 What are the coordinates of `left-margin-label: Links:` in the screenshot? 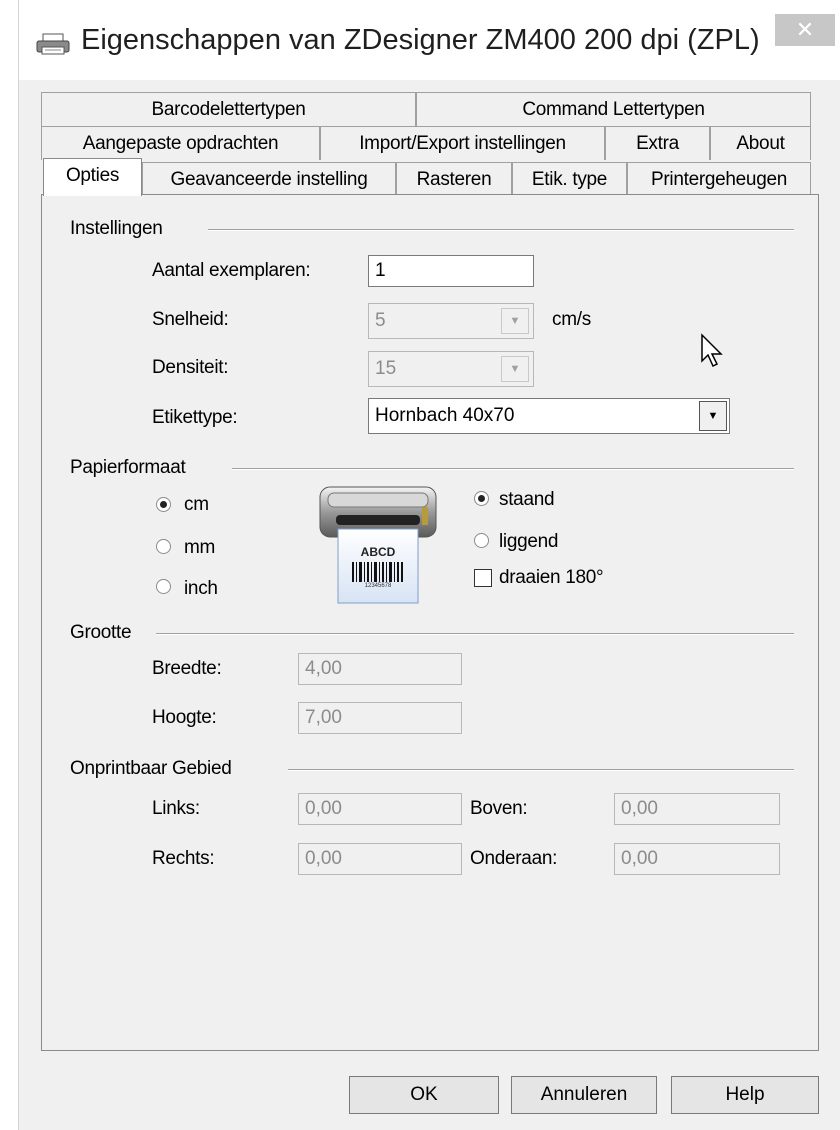 It's located at (176, 808).